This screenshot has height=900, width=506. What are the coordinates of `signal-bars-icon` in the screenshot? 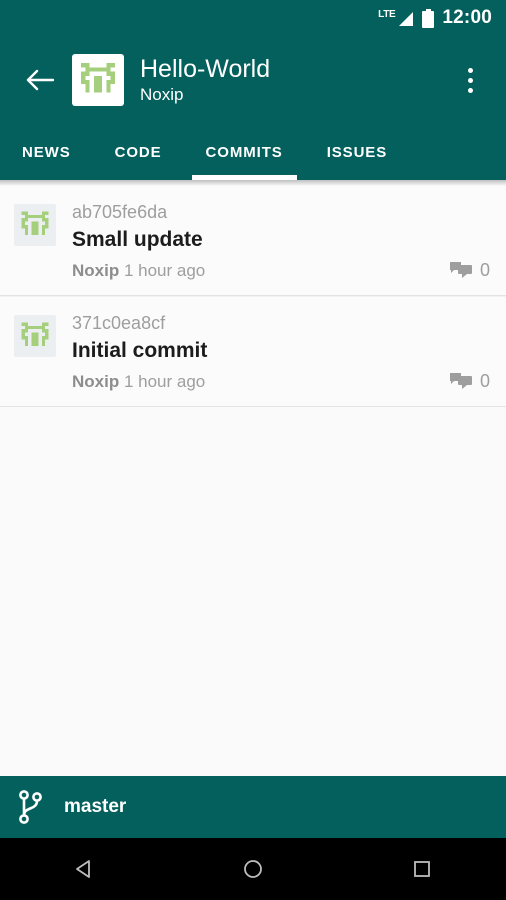 It's located at (406, 18).